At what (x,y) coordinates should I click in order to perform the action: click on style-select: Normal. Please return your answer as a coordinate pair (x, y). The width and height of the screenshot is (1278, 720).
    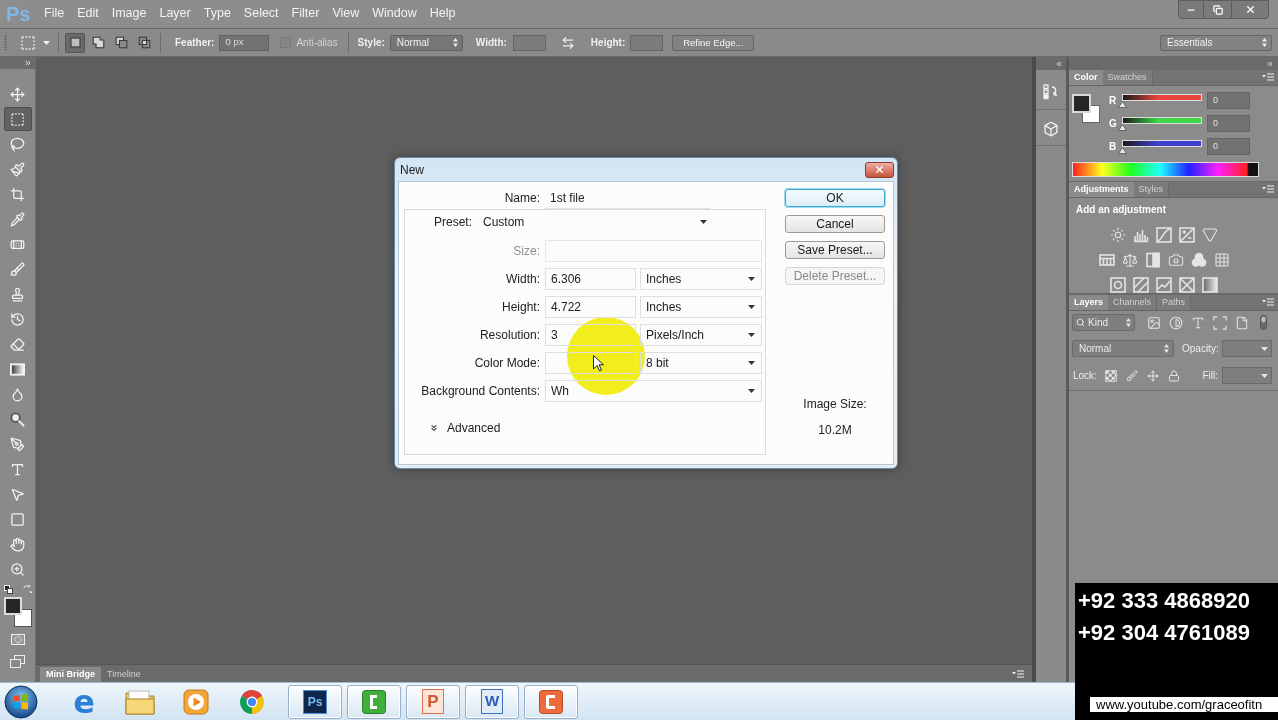
    Looking at the image, I should click on (426, 42).